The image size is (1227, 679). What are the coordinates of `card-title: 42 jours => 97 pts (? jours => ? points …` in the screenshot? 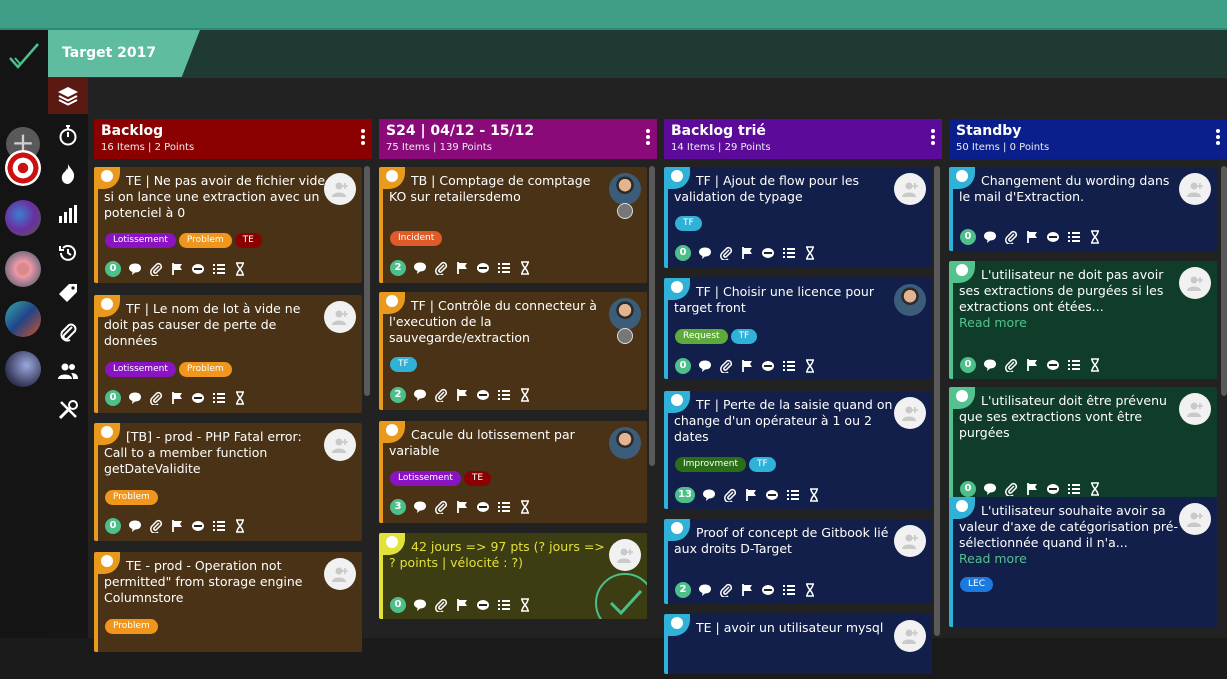 It's located at (500, 555).